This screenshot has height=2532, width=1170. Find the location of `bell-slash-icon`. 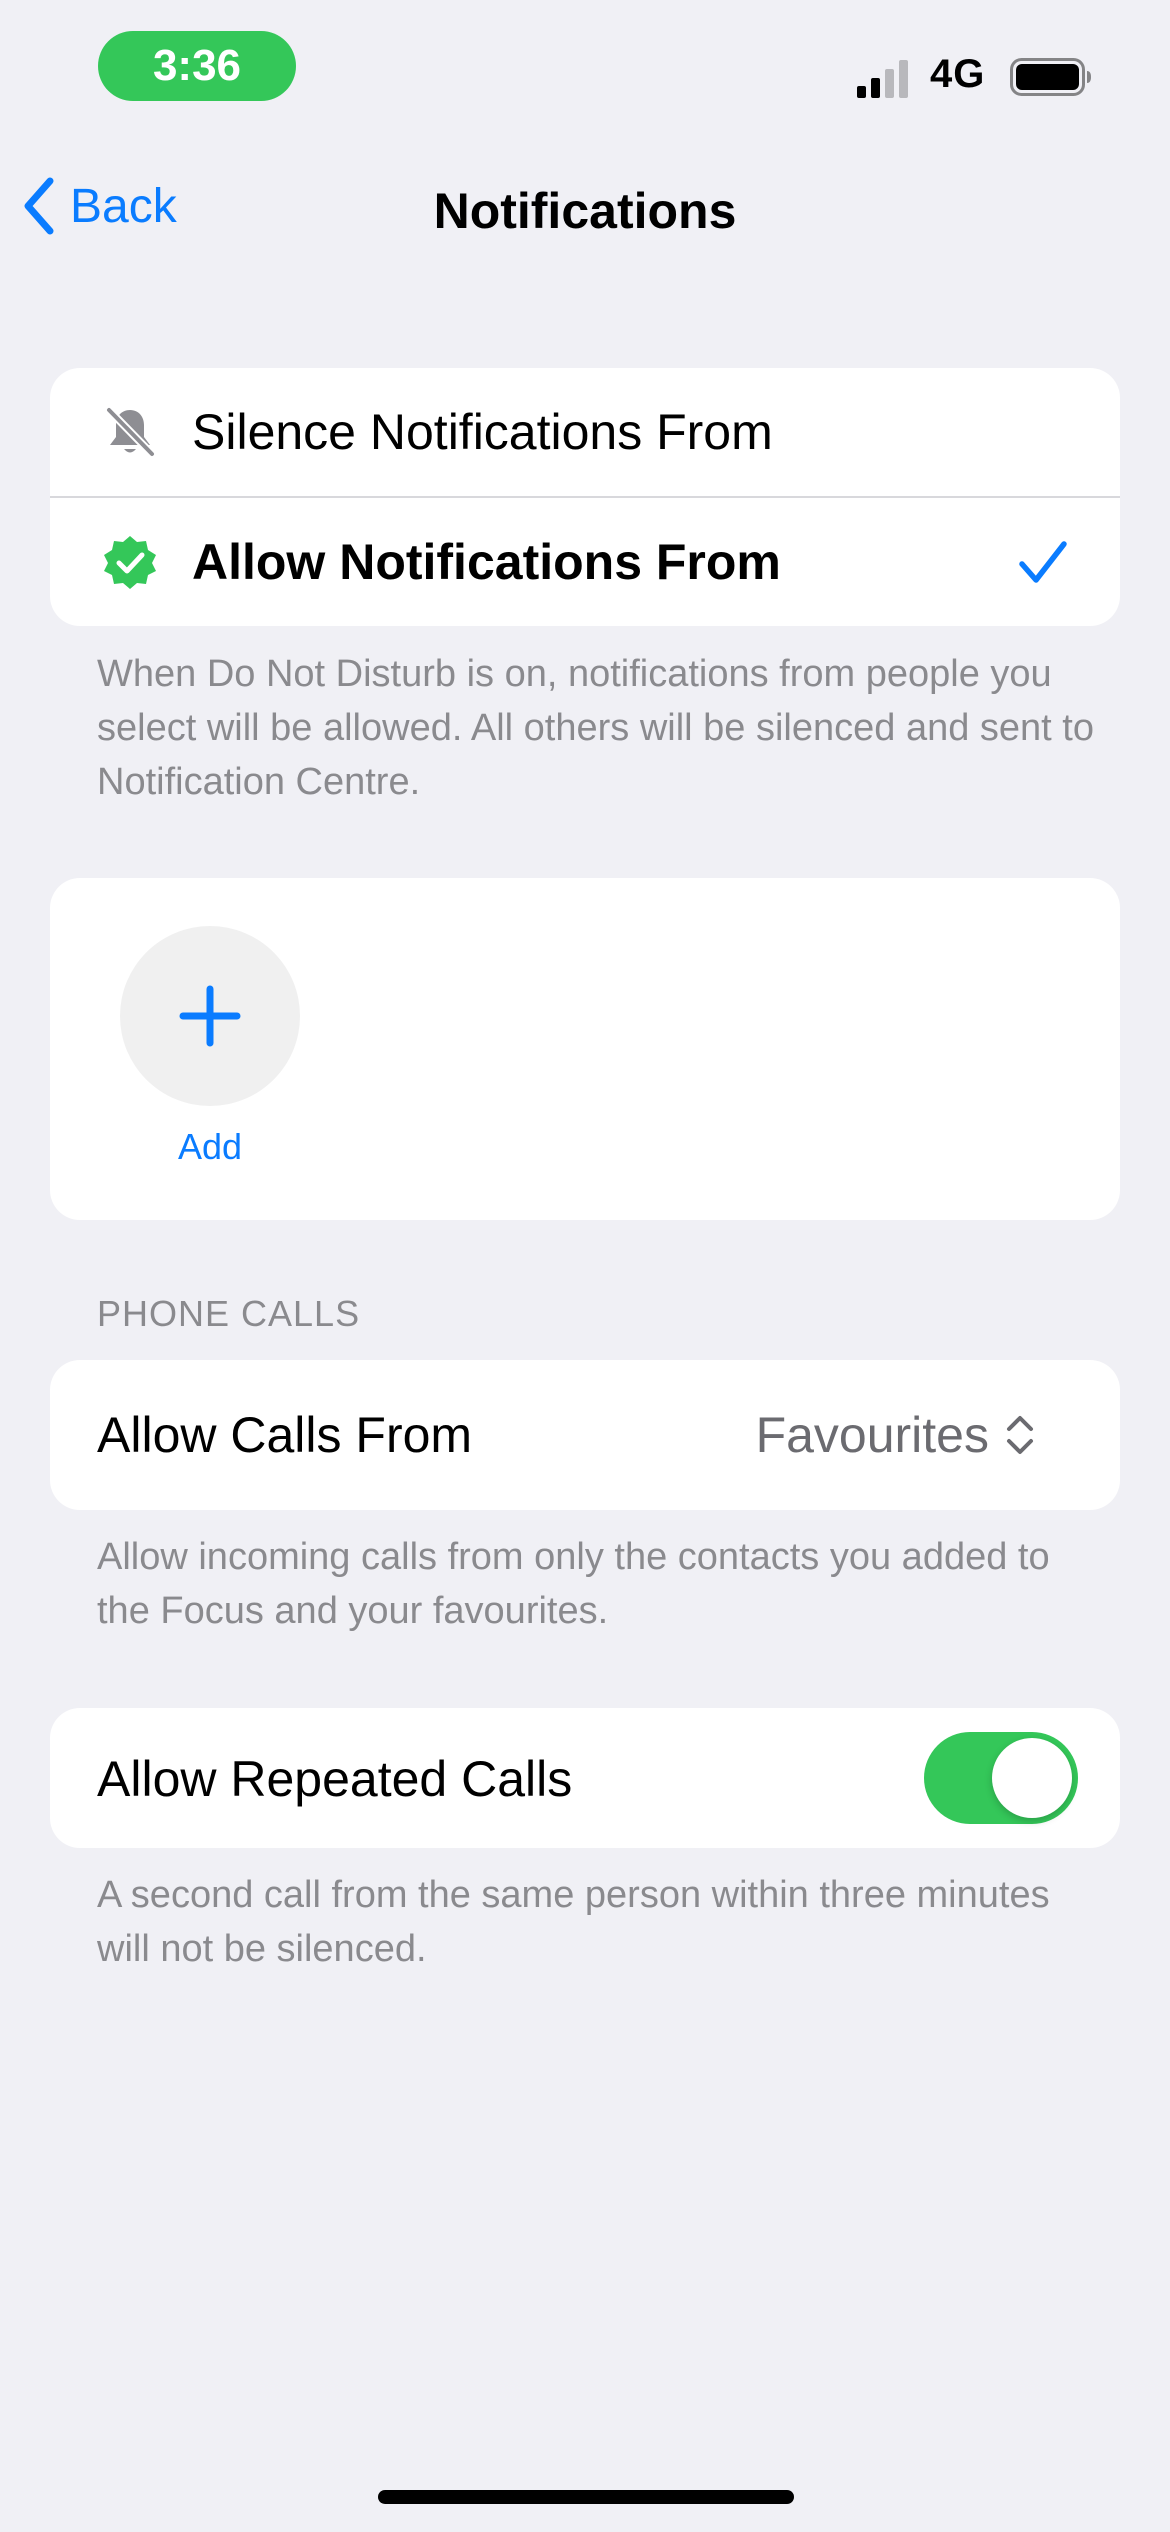

bell-slash-icon is located at coordinates (130, 432).